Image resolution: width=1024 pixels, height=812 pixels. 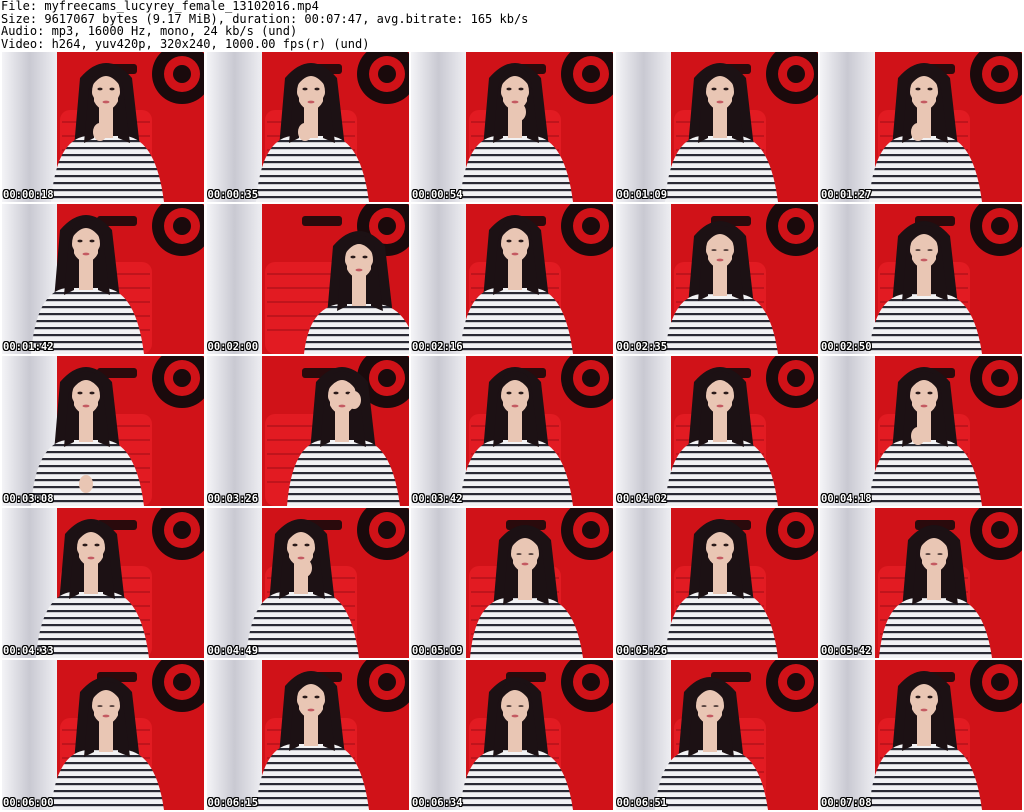 What do you see at coordinates (233, 803) in the screenshot?
I see `frame-timestamp: 00:06:15` at bounding box center [233, 803].